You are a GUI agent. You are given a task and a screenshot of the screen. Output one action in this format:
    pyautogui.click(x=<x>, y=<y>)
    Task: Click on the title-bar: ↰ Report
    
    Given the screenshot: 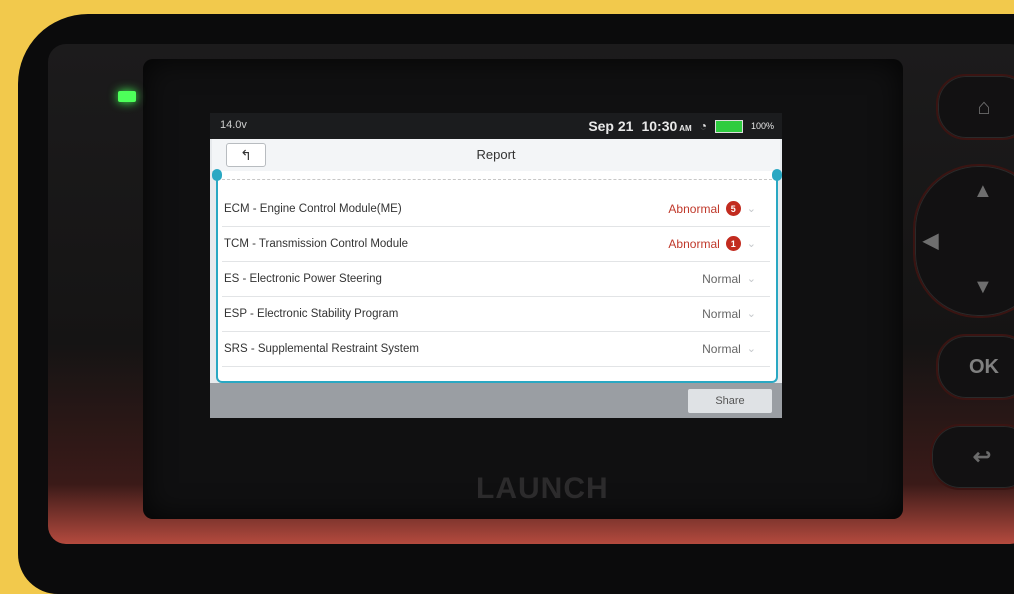 What is the action you would take?
    pyautogui.click(x=496, y=155)
    